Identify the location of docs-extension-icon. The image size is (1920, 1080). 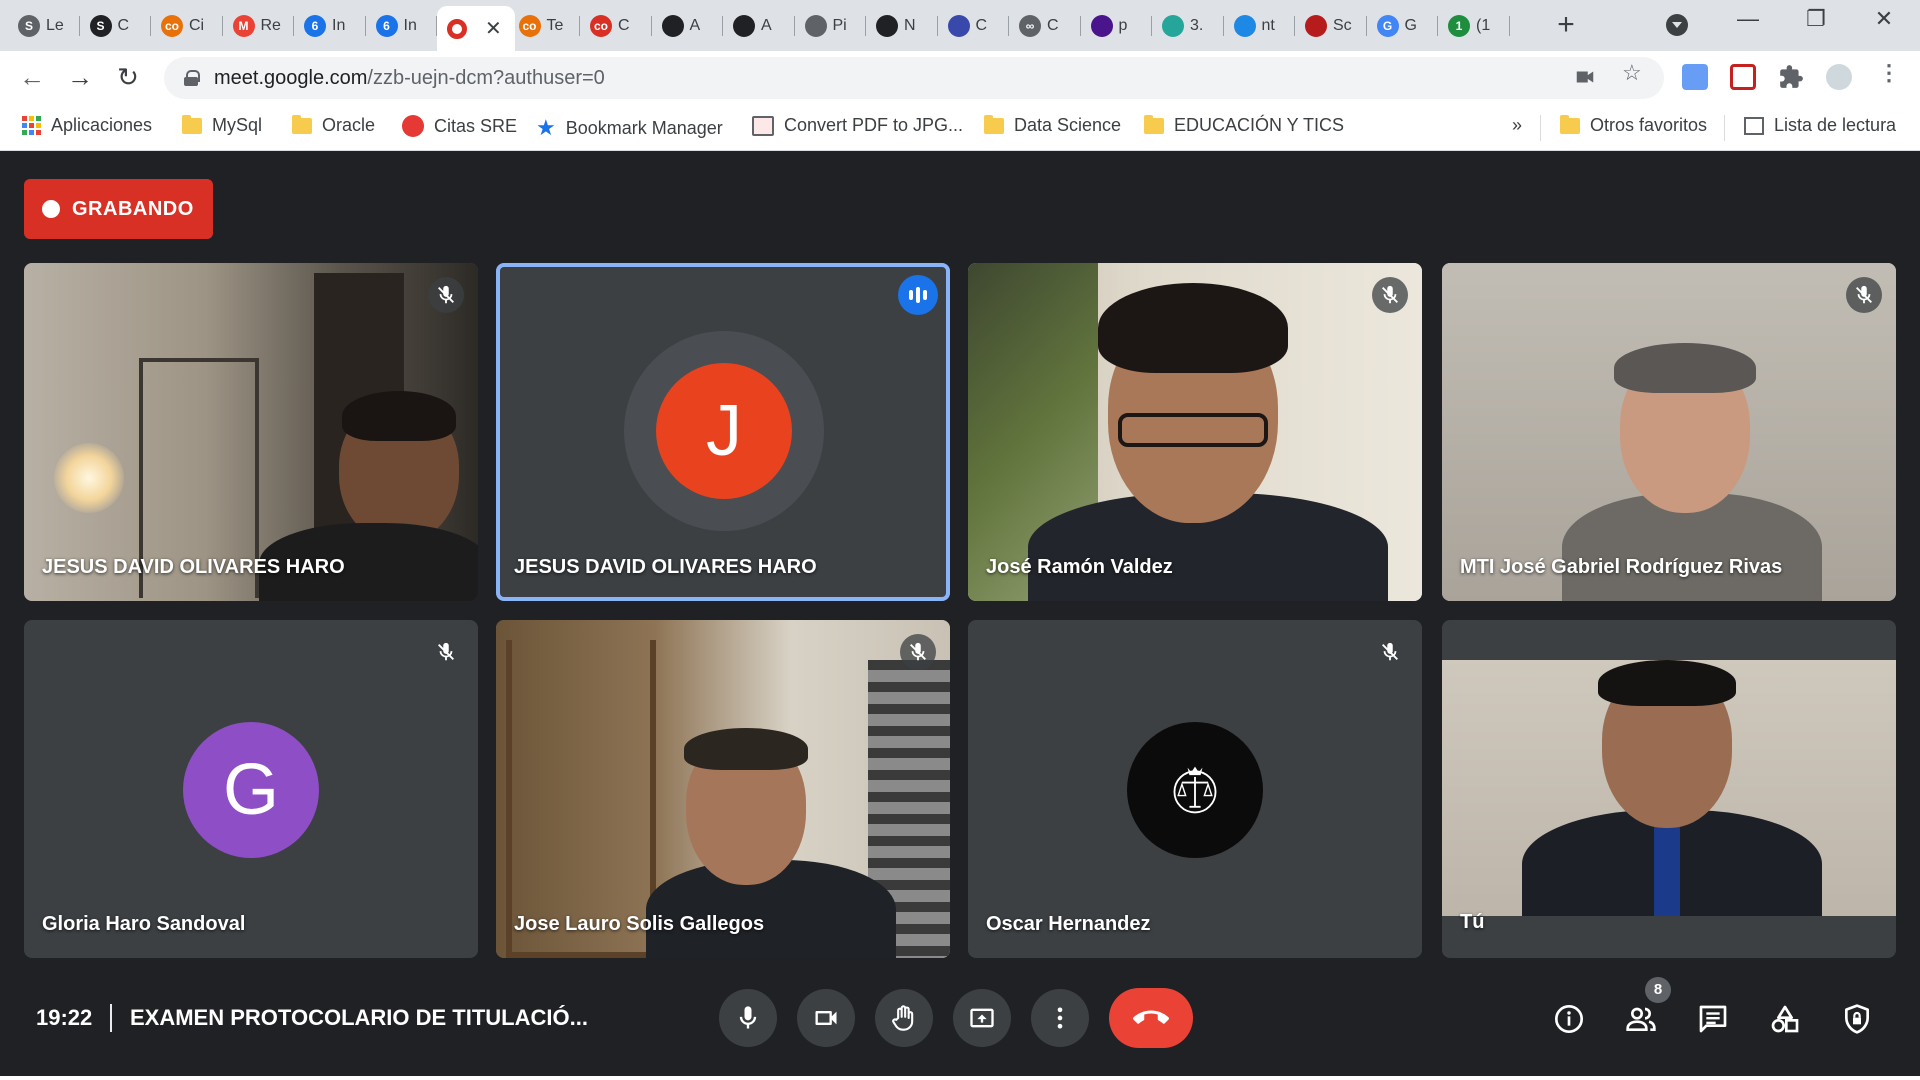
(1695, 77).